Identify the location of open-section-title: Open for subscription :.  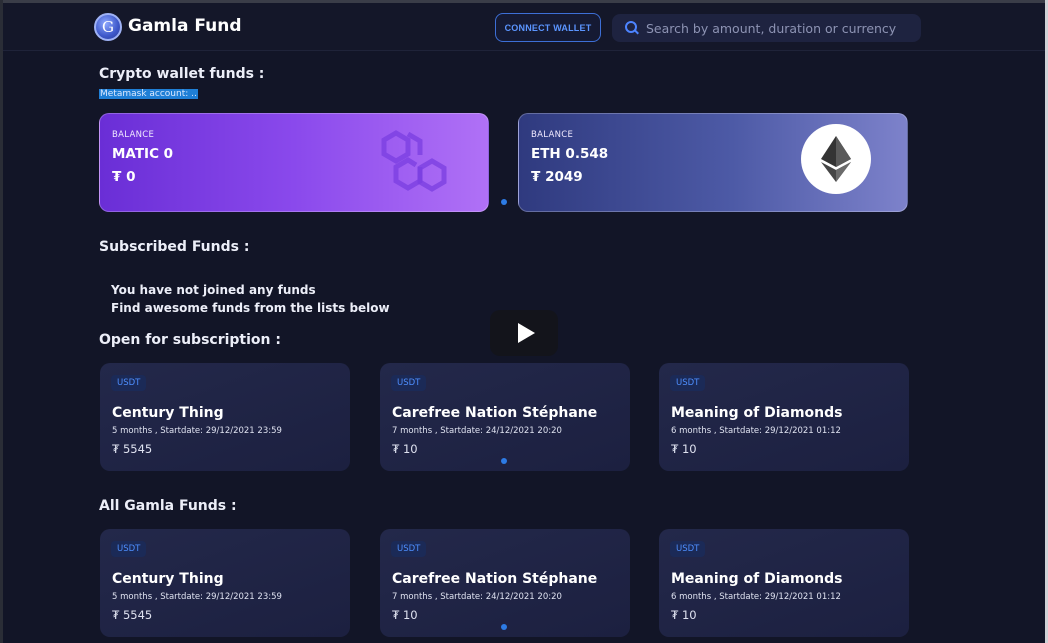
(190, 340).